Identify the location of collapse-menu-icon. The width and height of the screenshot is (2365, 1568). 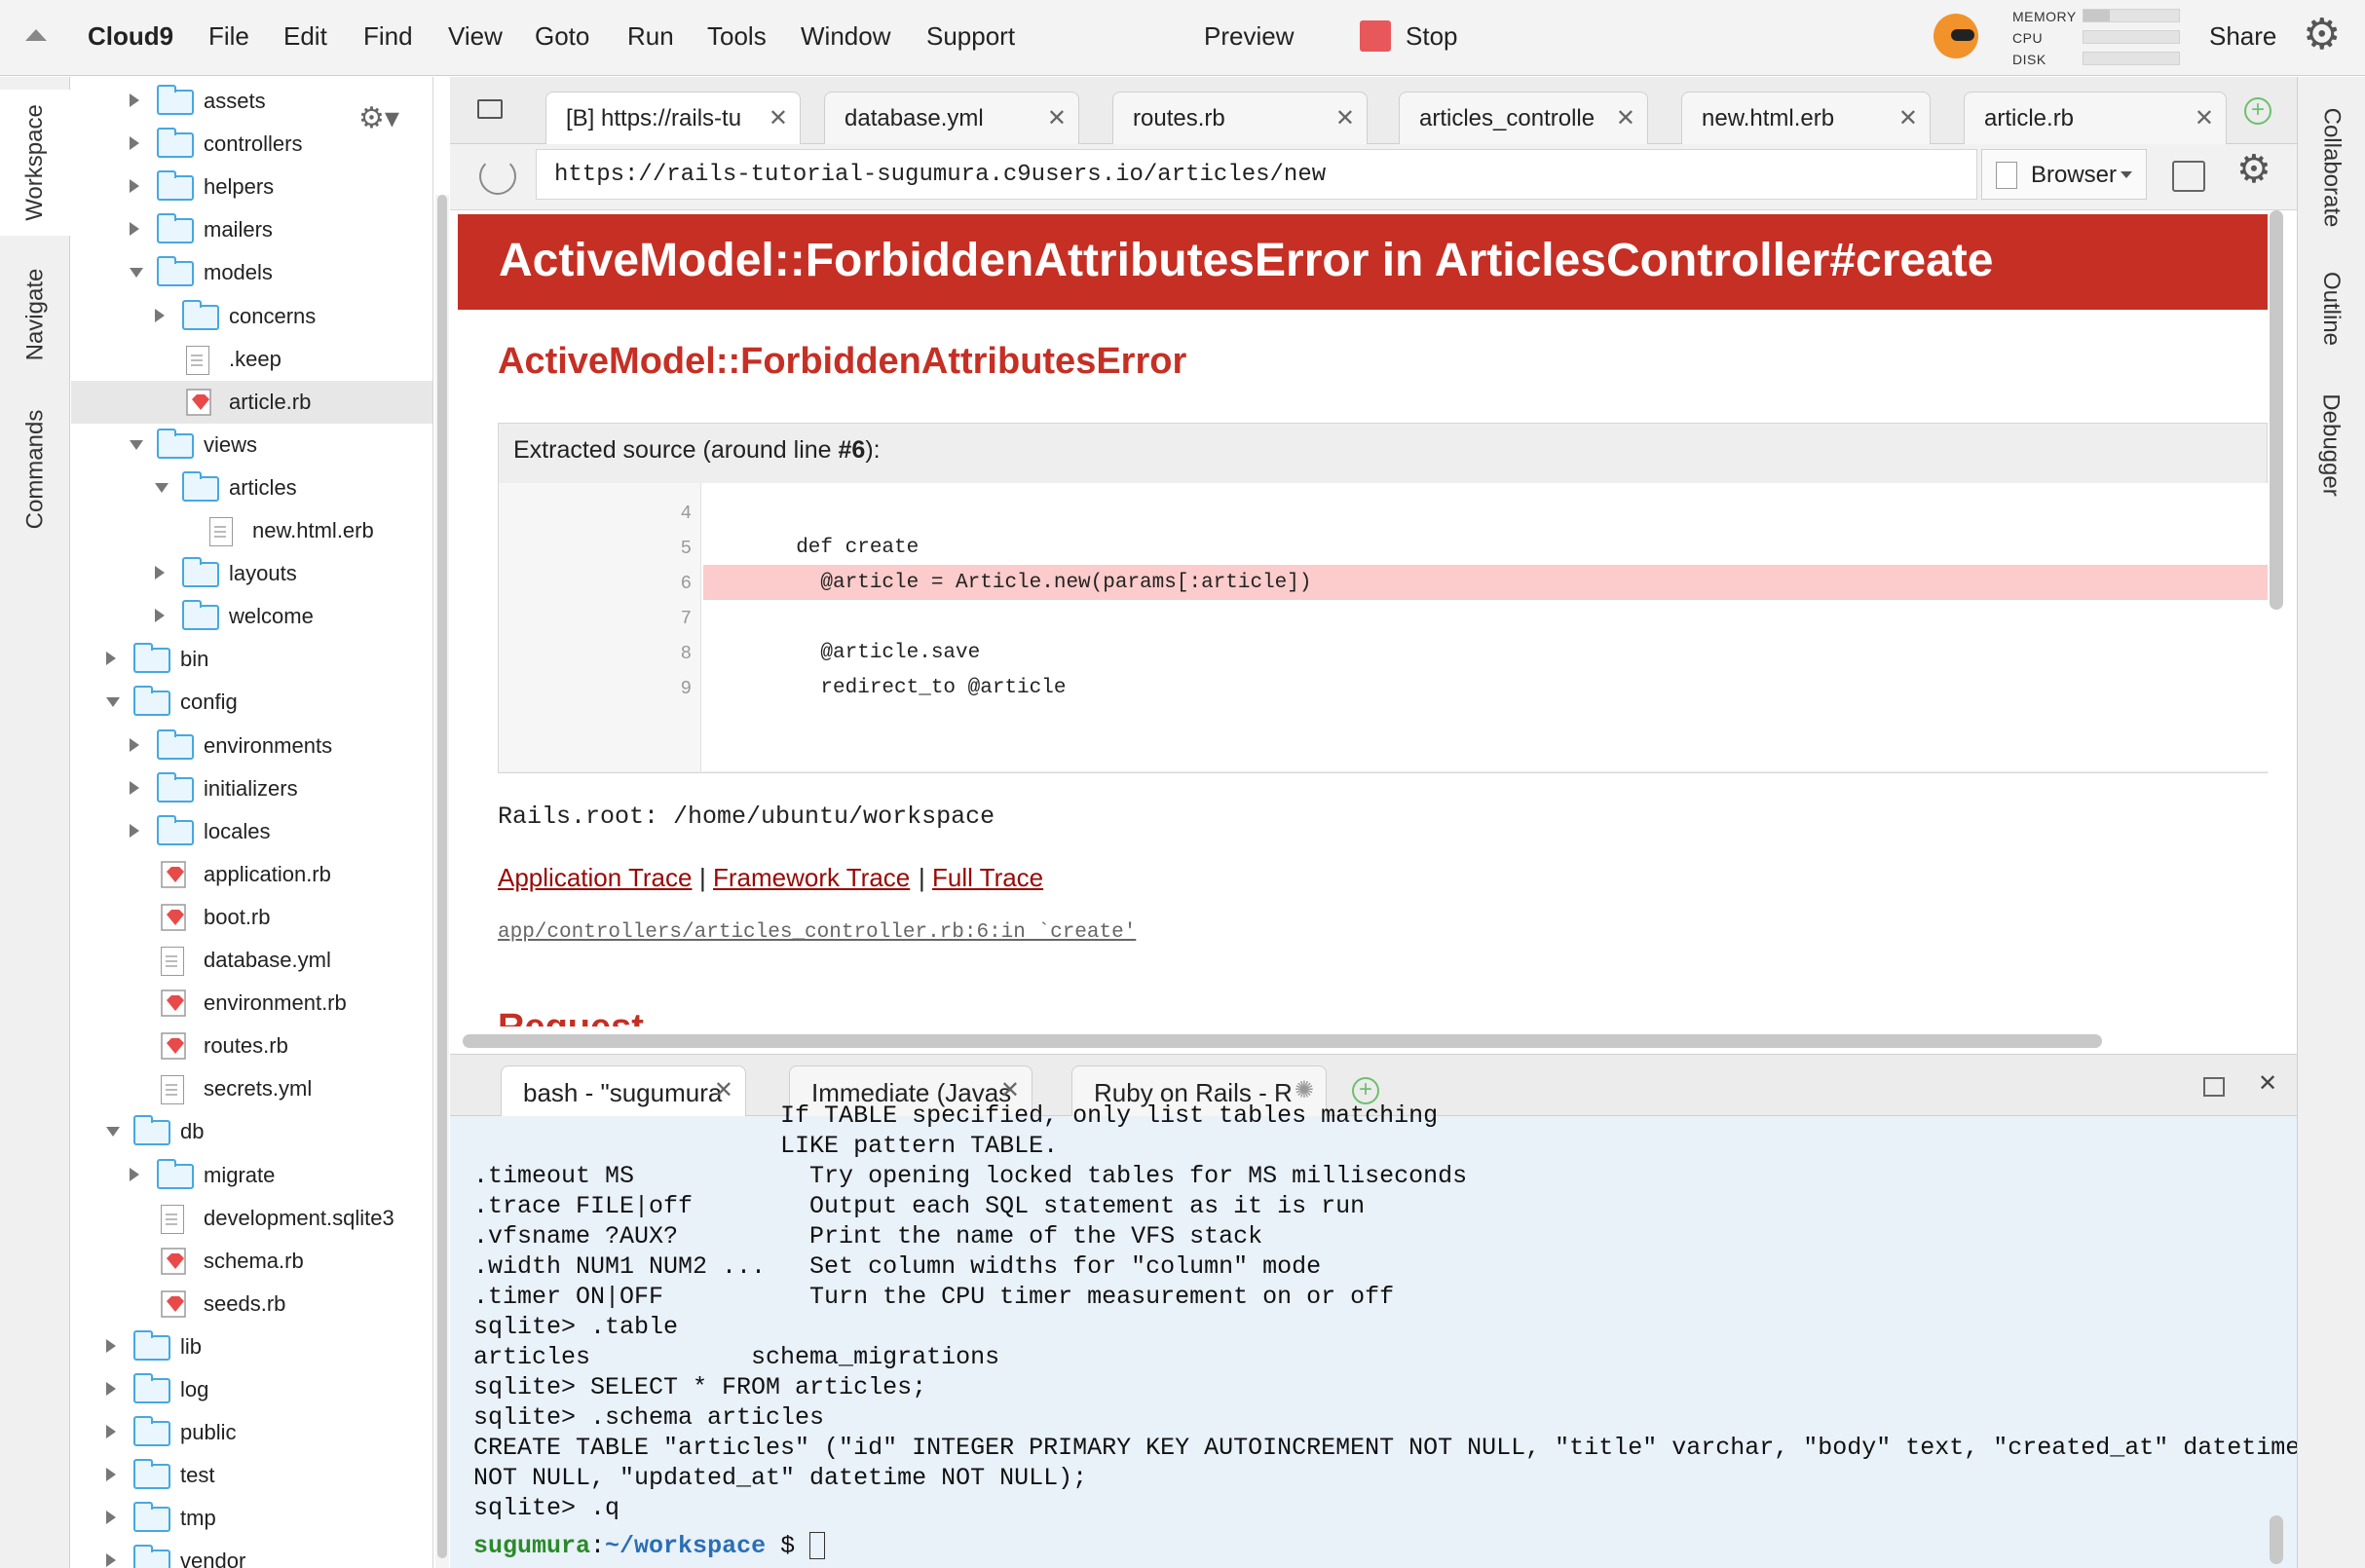
(36, 35).